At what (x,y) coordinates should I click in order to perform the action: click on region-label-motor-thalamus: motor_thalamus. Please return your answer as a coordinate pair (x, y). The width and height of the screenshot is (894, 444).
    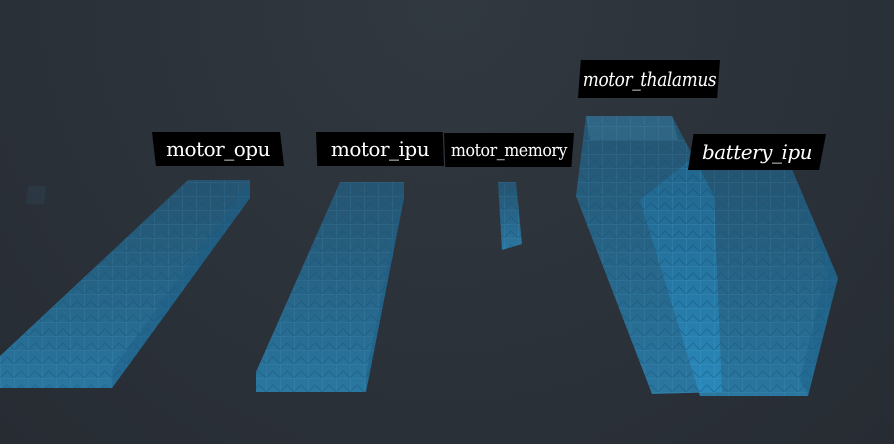
    Looking at the image, I should click on (649, 79).